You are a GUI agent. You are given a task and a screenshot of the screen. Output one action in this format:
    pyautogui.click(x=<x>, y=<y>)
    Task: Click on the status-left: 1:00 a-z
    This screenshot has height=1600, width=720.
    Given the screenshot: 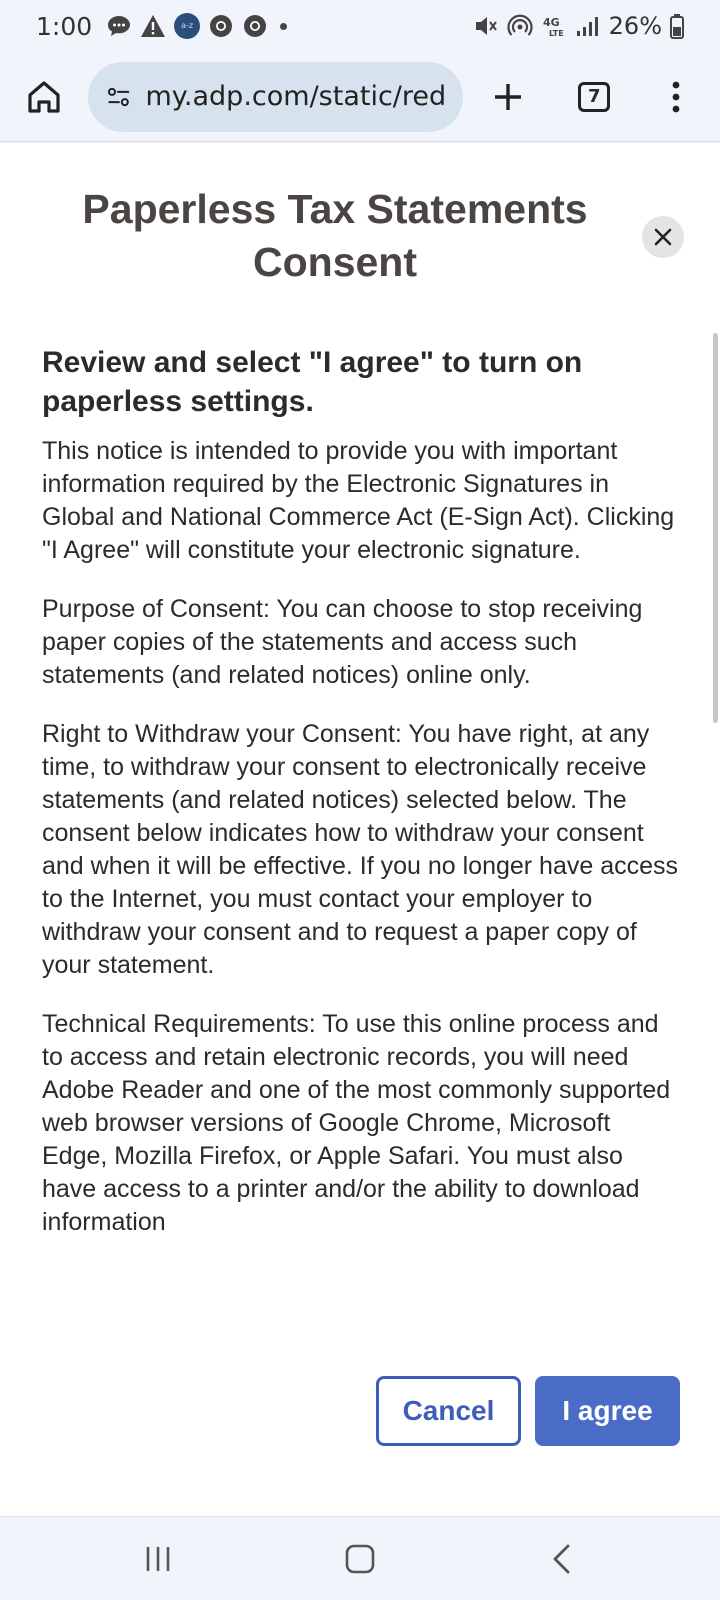 What is the action you would take?
    pyautogui.click(x=162, y=26)
    